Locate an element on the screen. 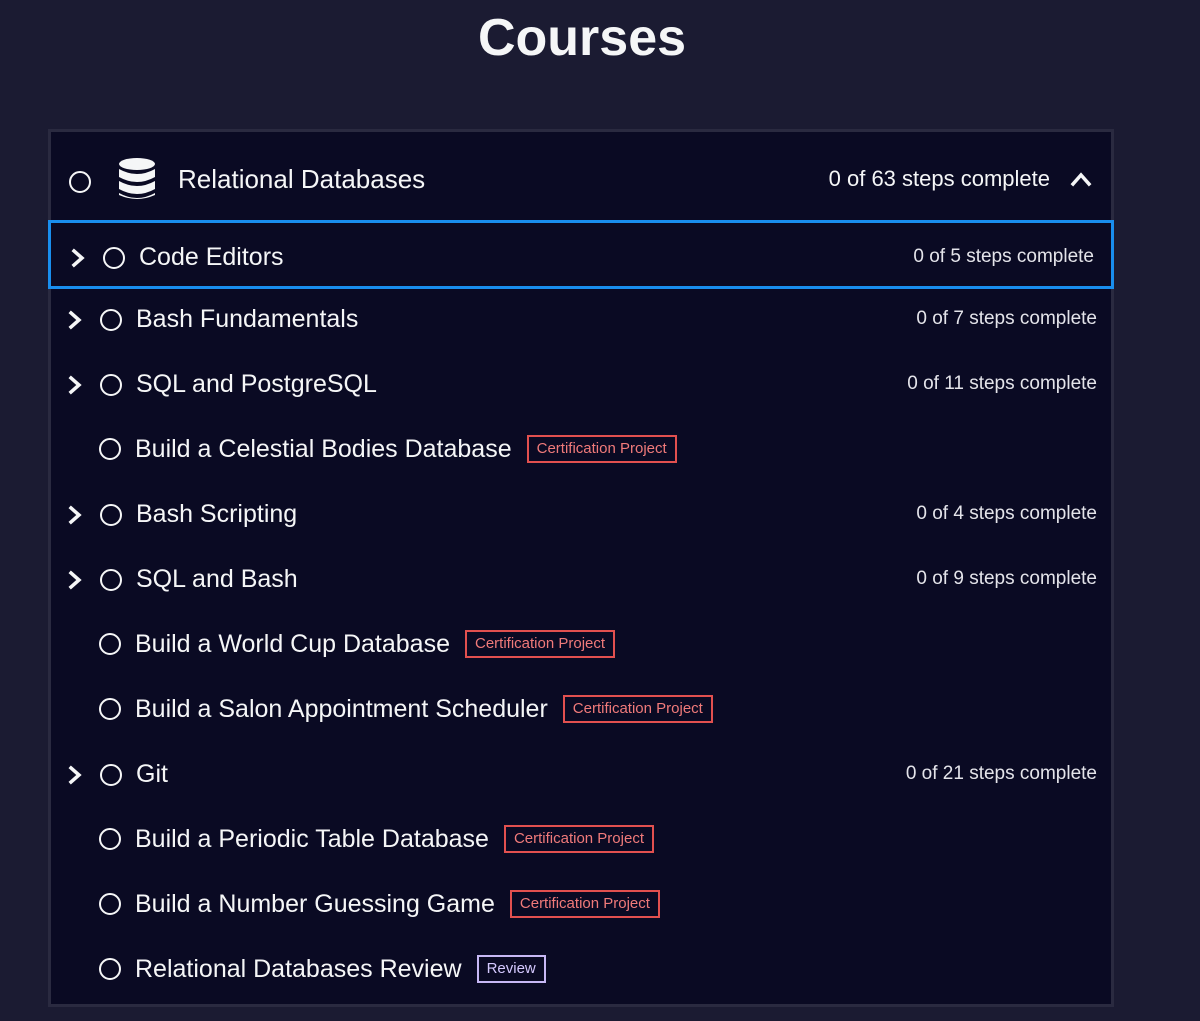 This screenshot has width=1200, height=1021. block-title: SQL and Bash is located at coordinates (217, 579).